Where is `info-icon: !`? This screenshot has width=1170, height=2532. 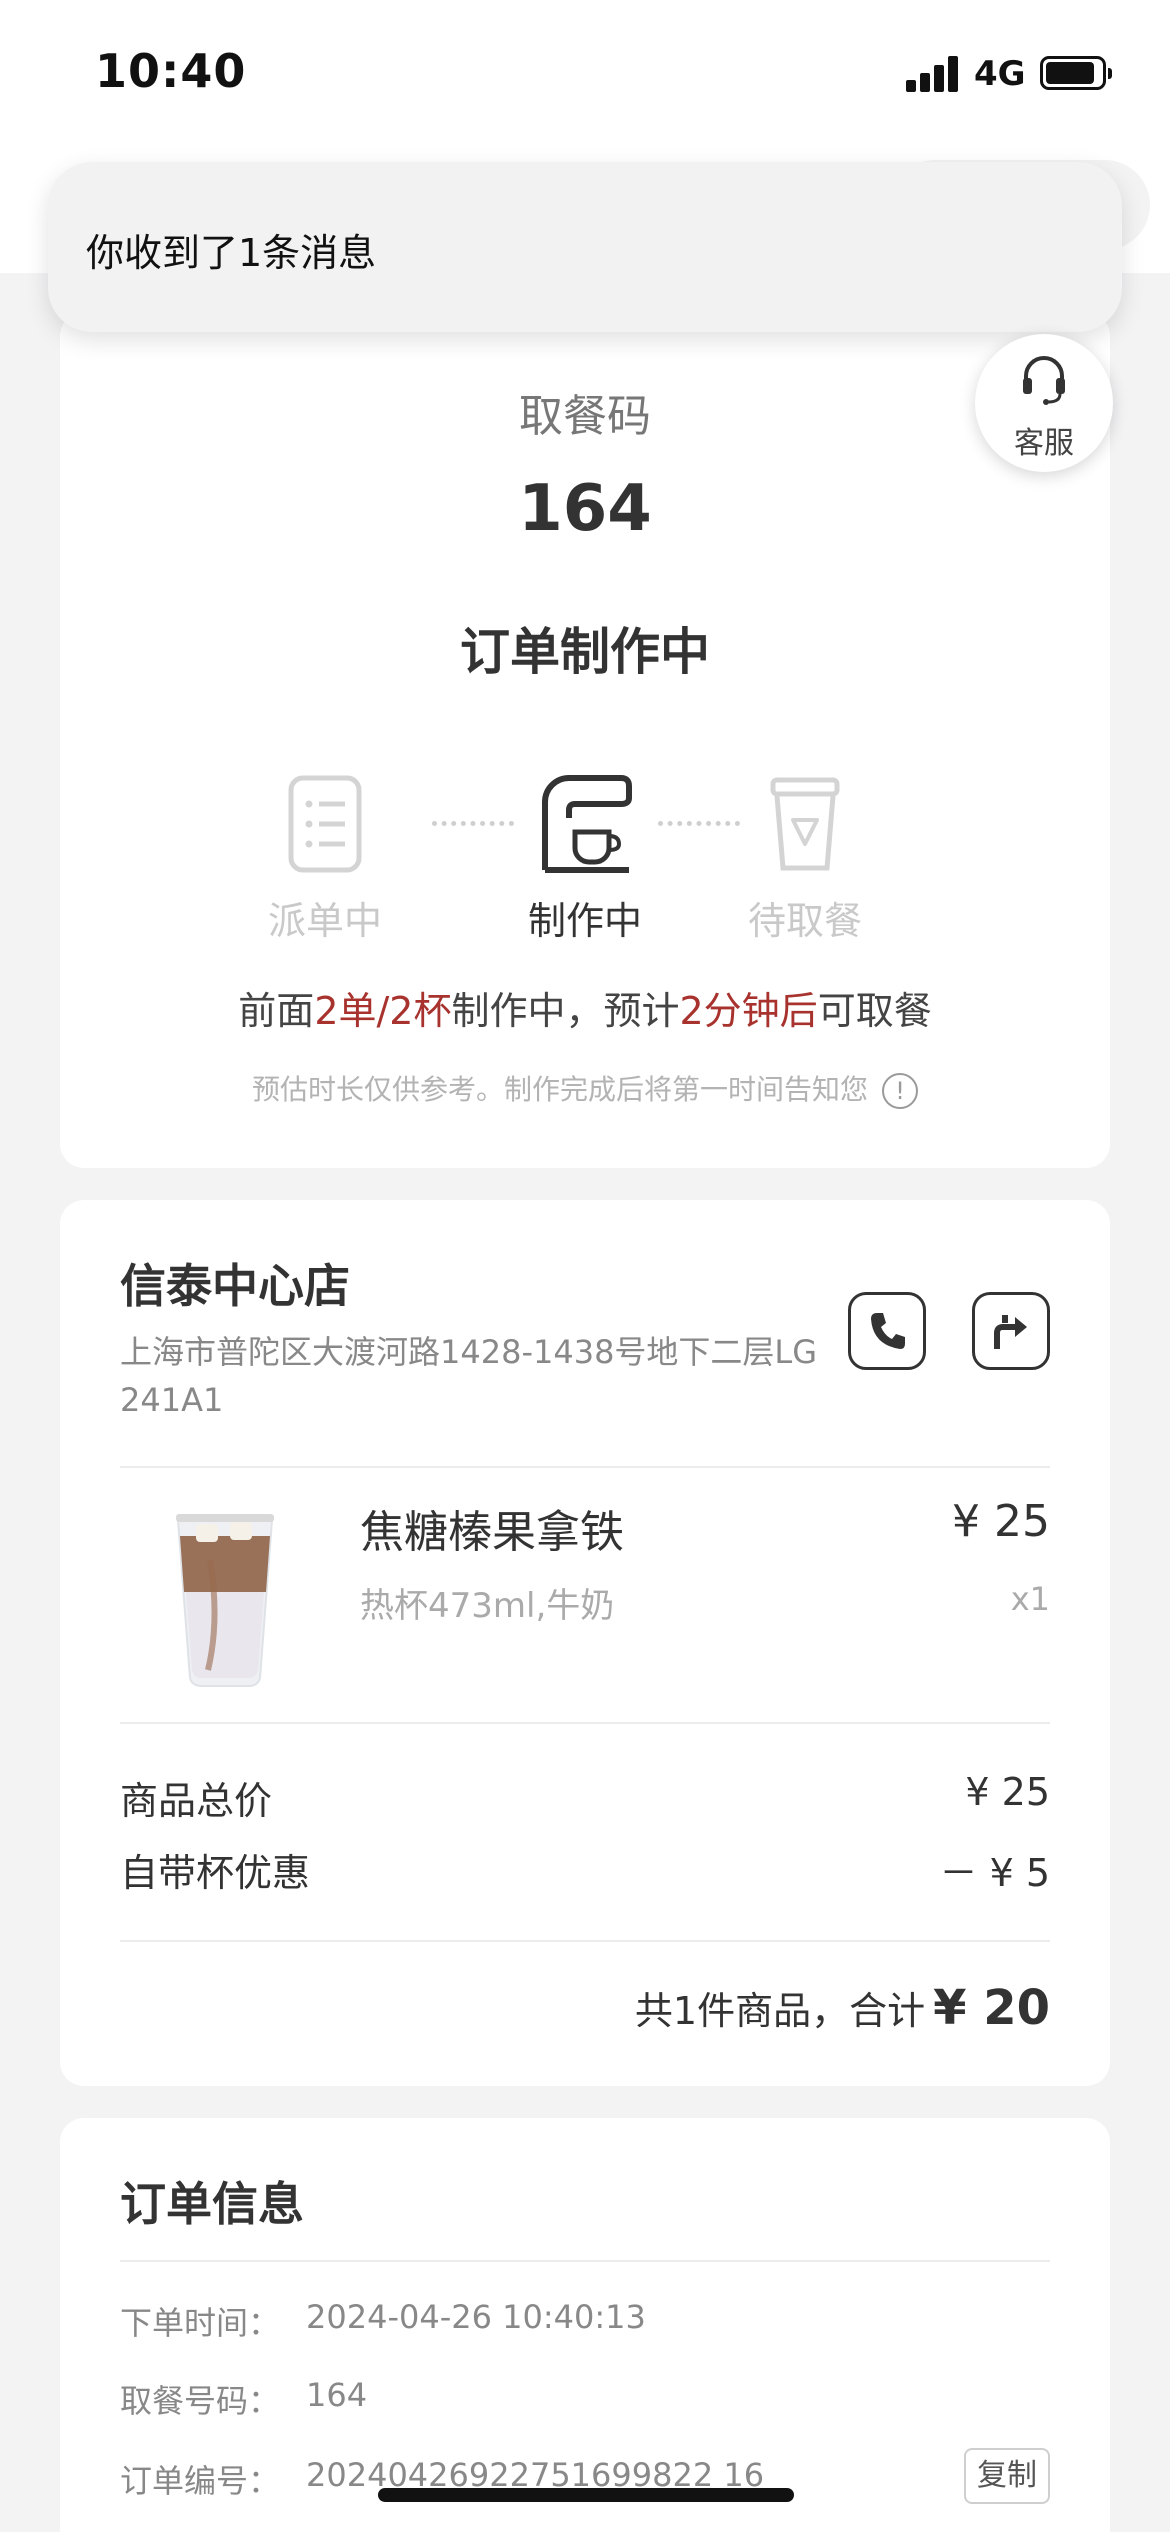 info-icon: ! is located at coordinates (900, 1091).